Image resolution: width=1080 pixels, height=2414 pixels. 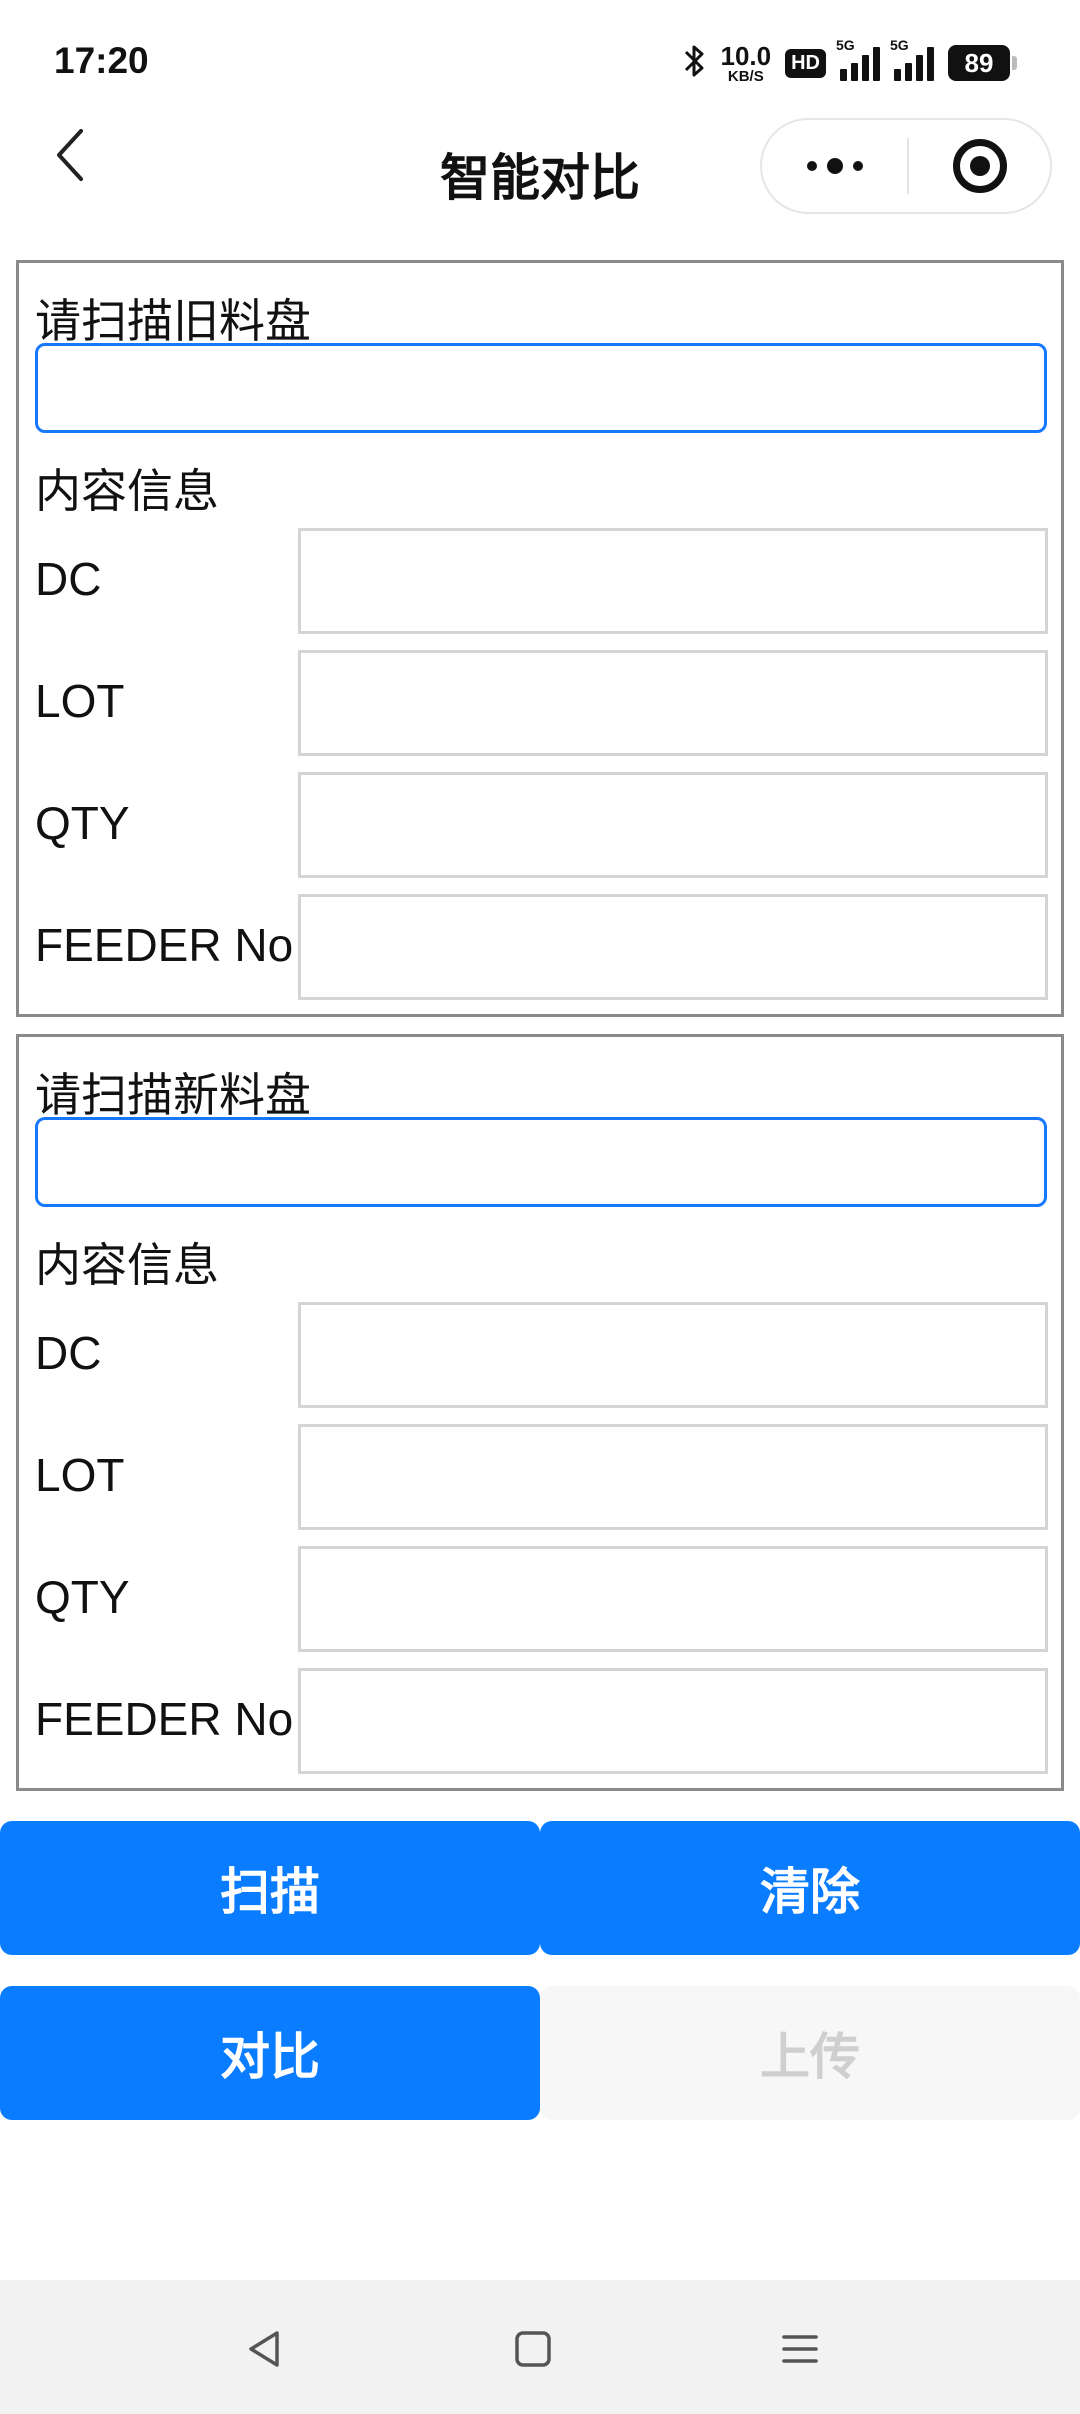 What do you see at coordinates (541, 388) in the screenshot?
I see `old-reel-scan-input` at bounding box center [541, 388].